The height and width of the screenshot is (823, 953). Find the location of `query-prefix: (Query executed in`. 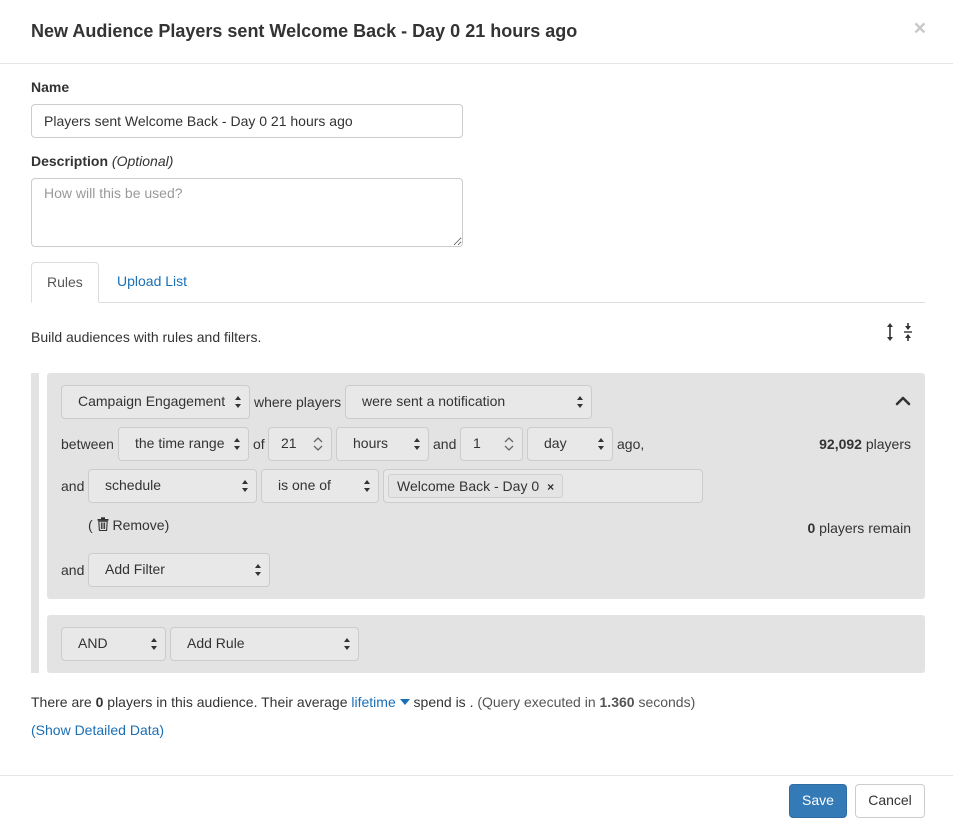

query-prefix: (Query executed in is located at coordinates (538, 702).